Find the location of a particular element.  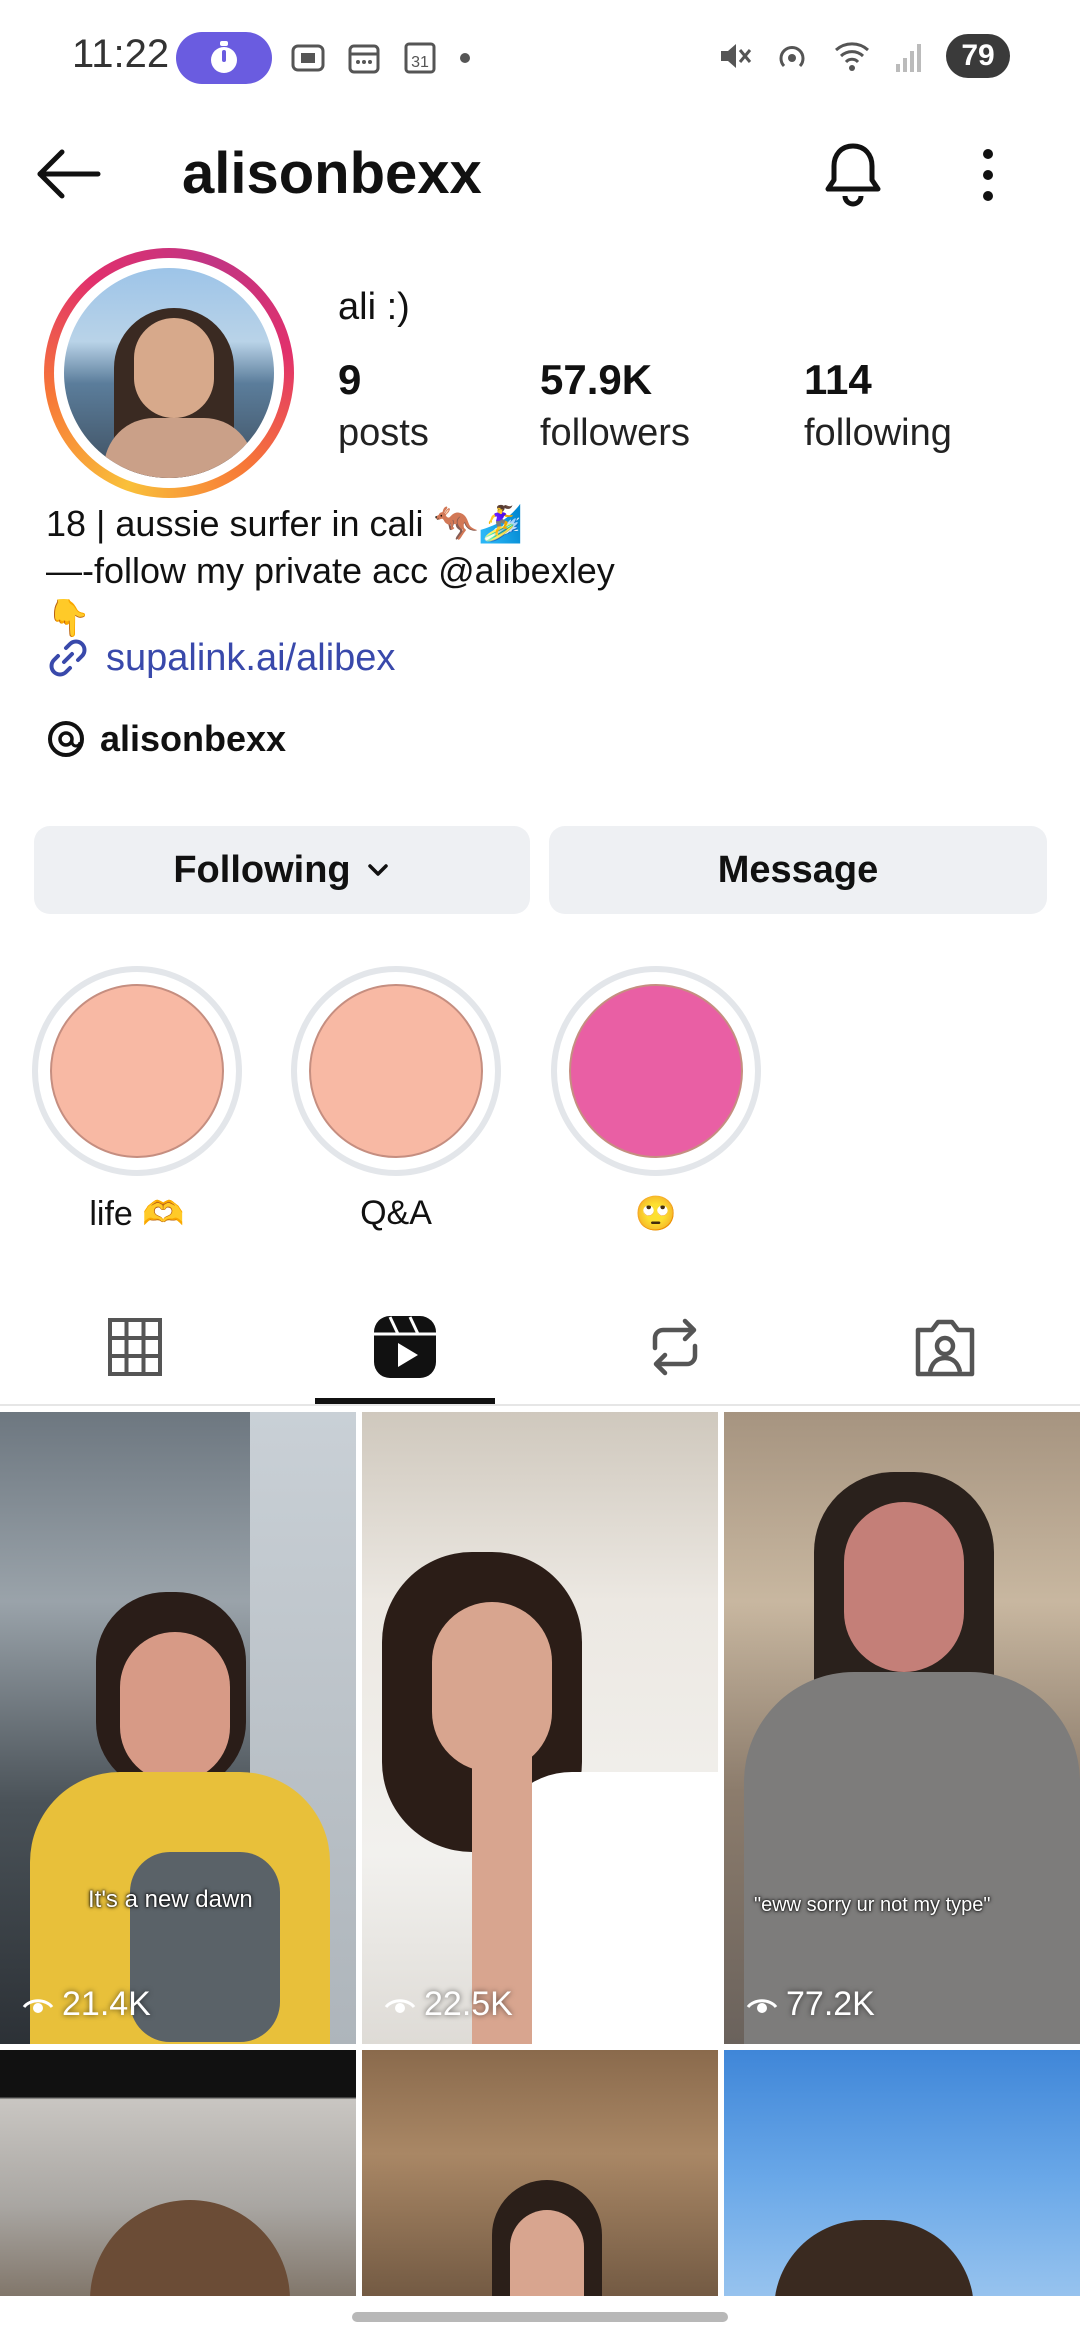

stat-label: followers is located at coordinates (615, 433).